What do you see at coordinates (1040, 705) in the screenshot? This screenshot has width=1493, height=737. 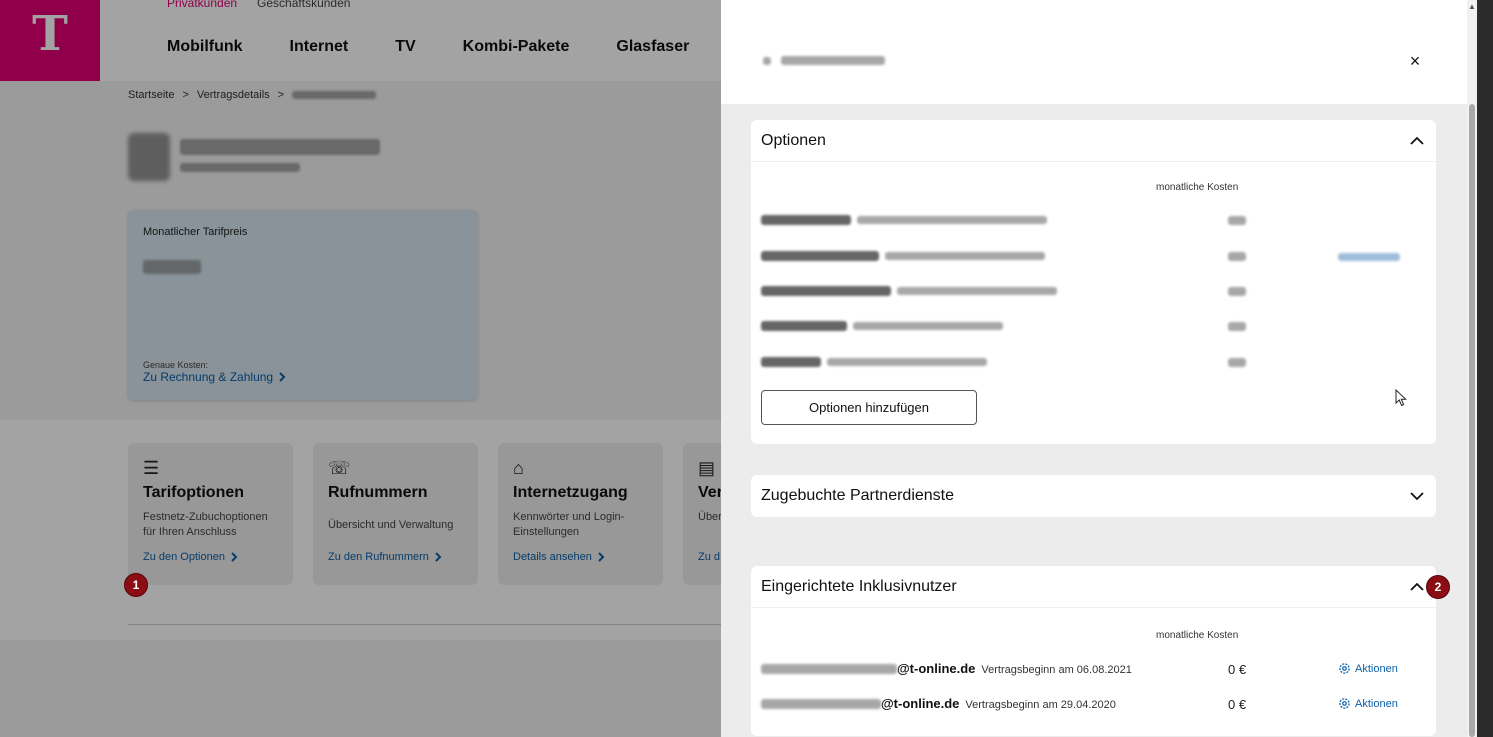 I see `user-contract-start: Vertragsbeginn am 29.04.2020` at bounding box center [1040, 705].